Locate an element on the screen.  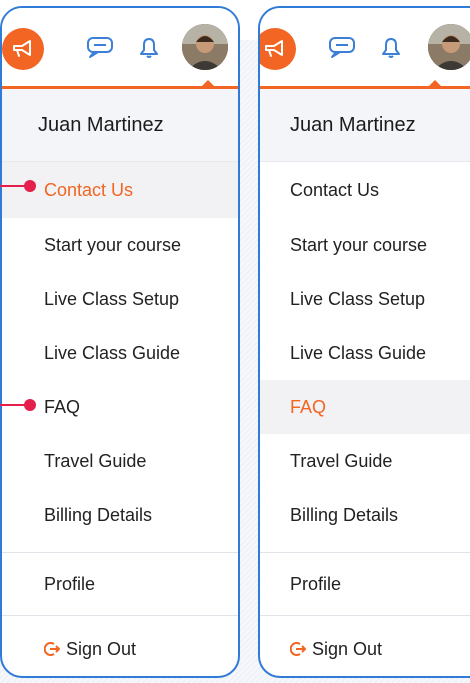
callout-pointer-faq is located at coordinates (18, 405).